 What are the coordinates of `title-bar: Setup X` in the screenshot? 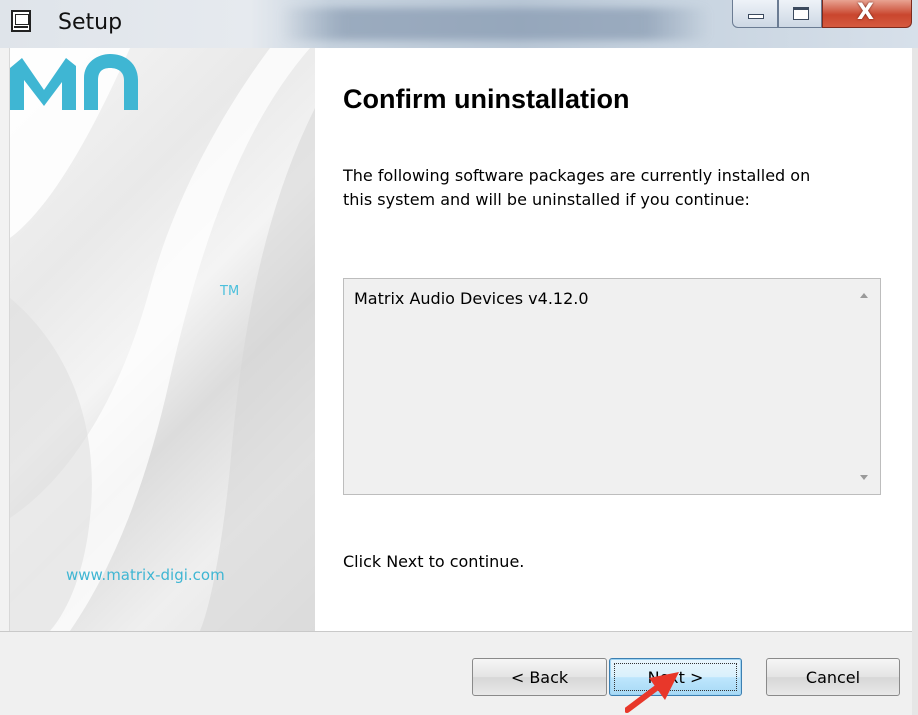 It's located at (459, 24).